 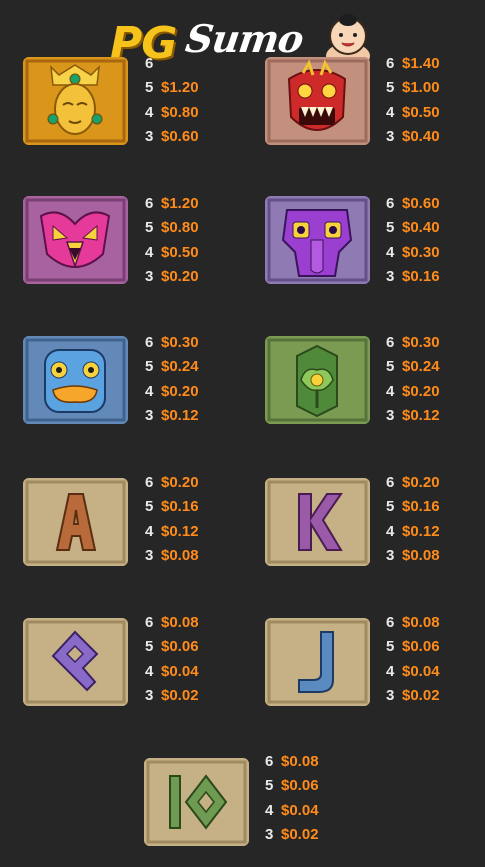 I want to click on letter-k-icon, so click(x=317, y=522).